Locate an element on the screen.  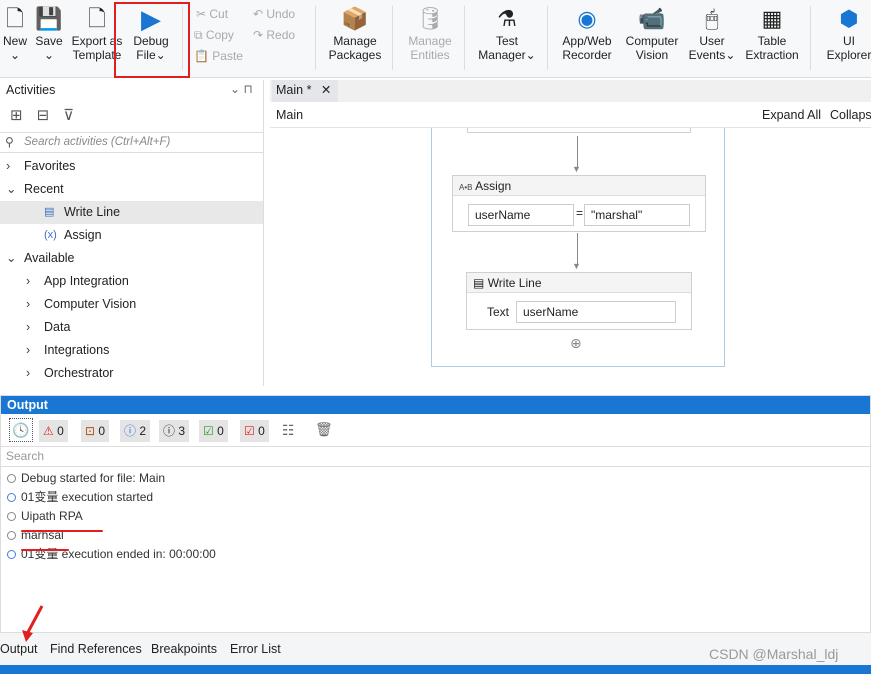
bottom-tab: Breakpoints is located at coordinates (184, 649).